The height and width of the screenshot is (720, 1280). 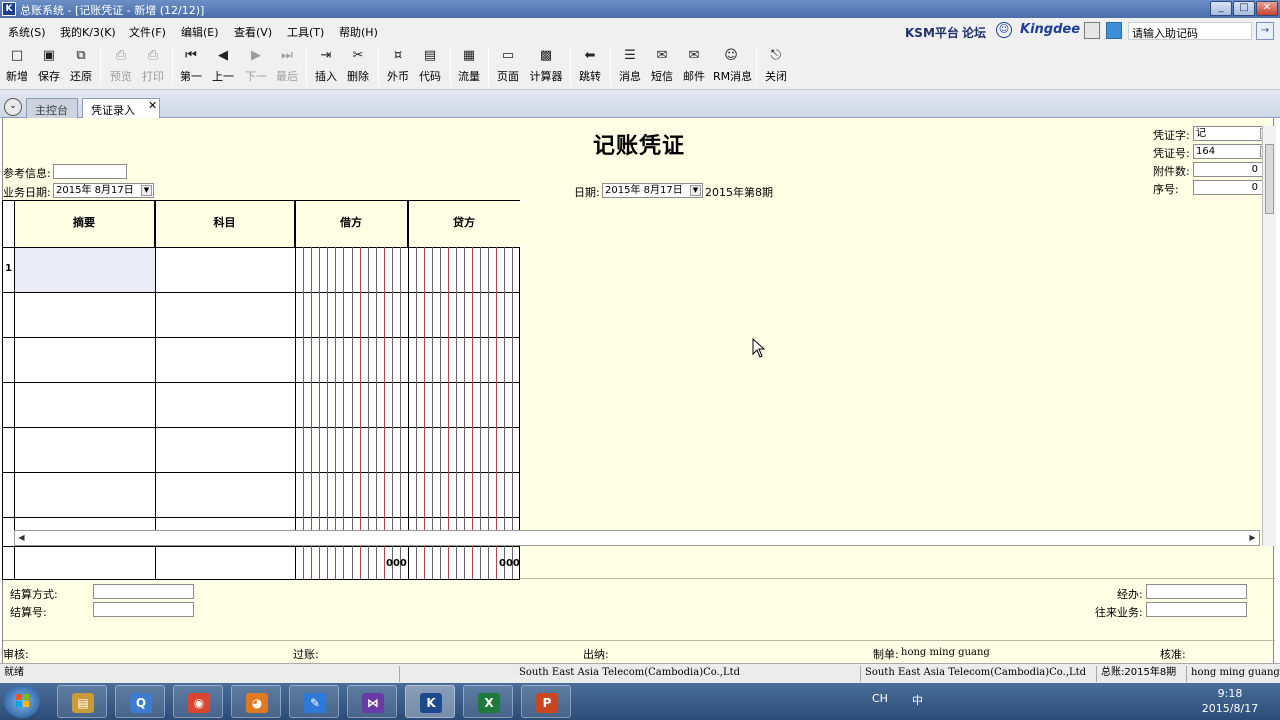 I want to click on divider, so click(x=639, y=640).